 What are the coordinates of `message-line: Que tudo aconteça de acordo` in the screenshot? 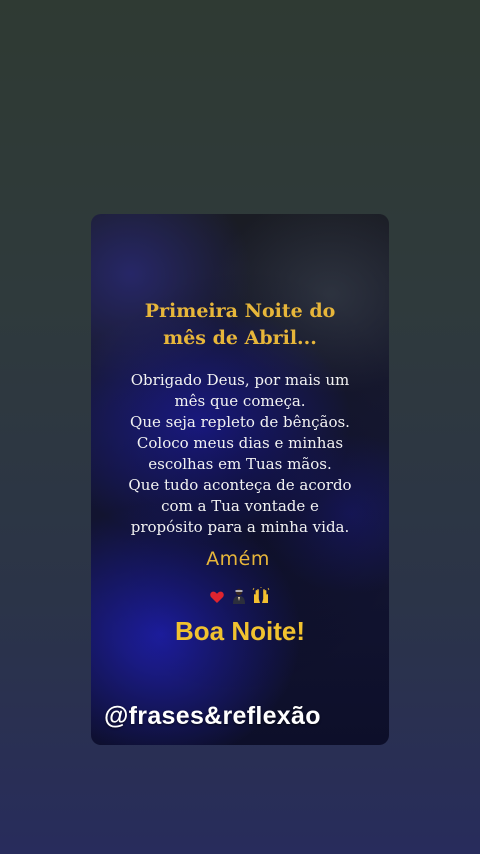 It's located at (240, 485).